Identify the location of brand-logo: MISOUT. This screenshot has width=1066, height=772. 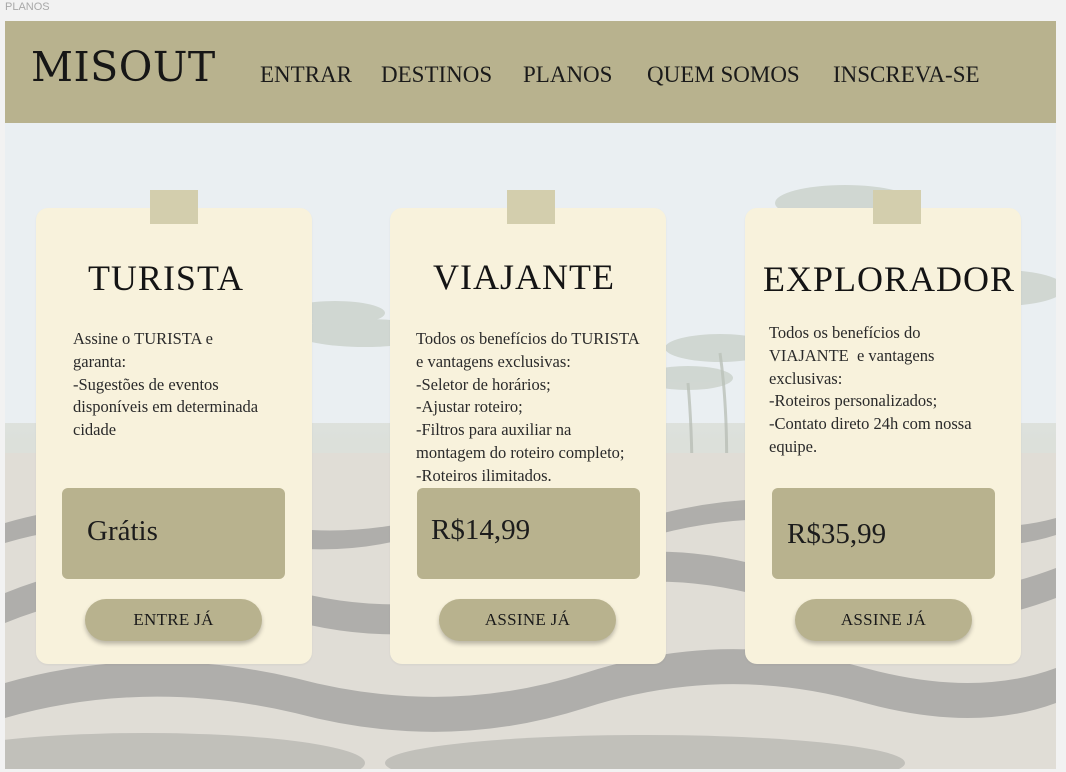
(123, 67).